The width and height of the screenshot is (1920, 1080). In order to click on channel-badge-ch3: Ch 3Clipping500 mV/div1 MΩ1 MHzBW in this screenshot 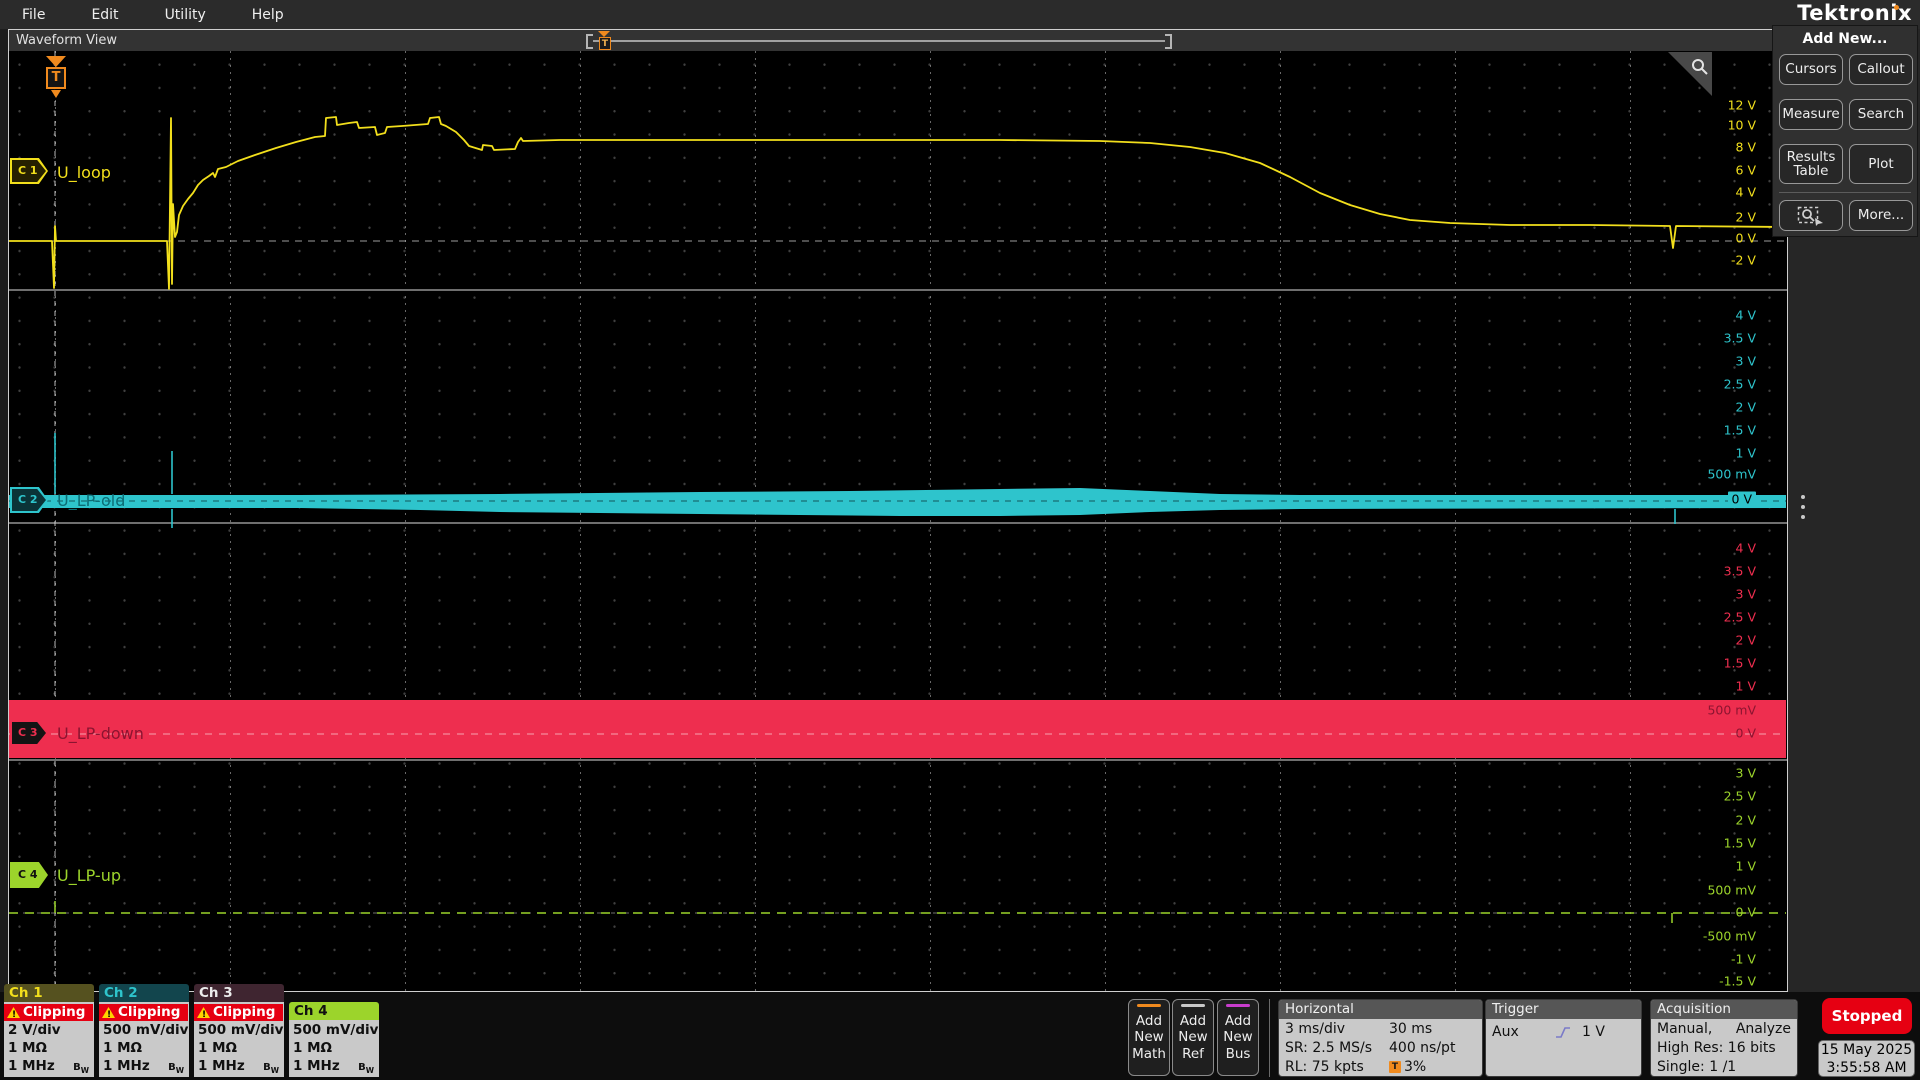, I will do `click(239, 1030)`.